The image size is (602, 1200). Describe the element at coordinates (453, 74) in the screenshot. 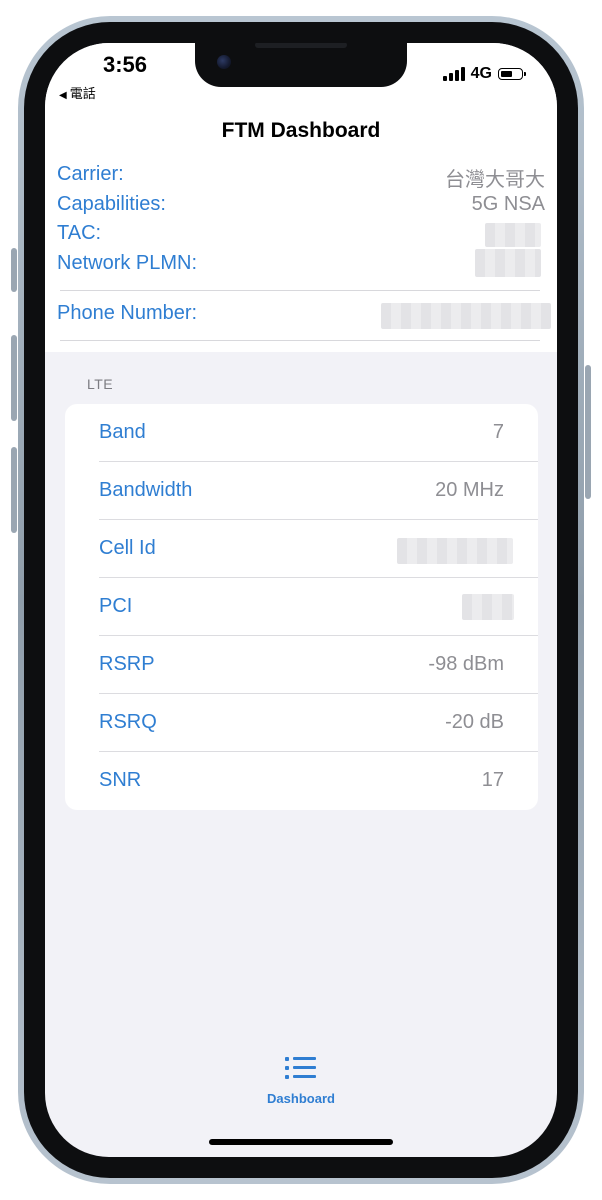

I see `cellular-signal-icon` at that location.